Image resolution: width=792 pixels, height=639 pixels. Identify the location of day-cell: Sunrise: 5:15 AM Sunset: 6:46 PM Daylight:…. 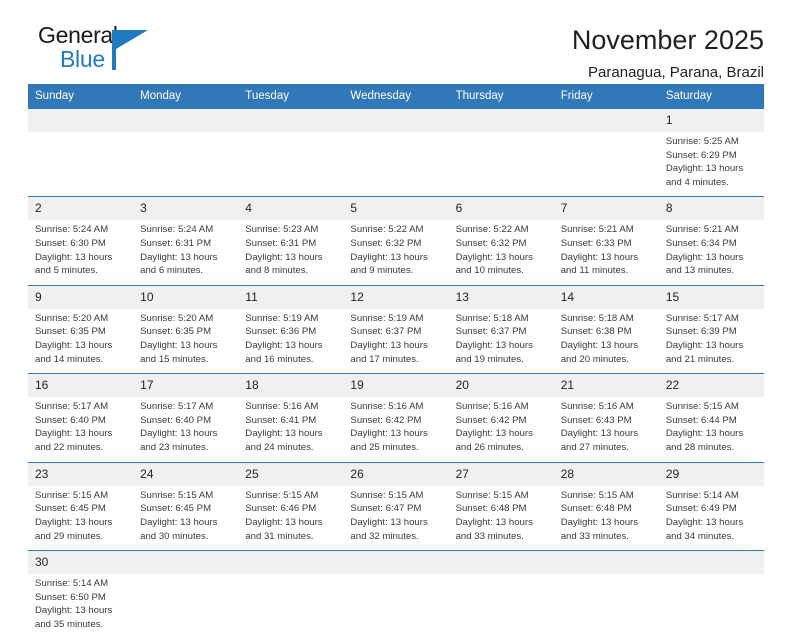
(290, 518).